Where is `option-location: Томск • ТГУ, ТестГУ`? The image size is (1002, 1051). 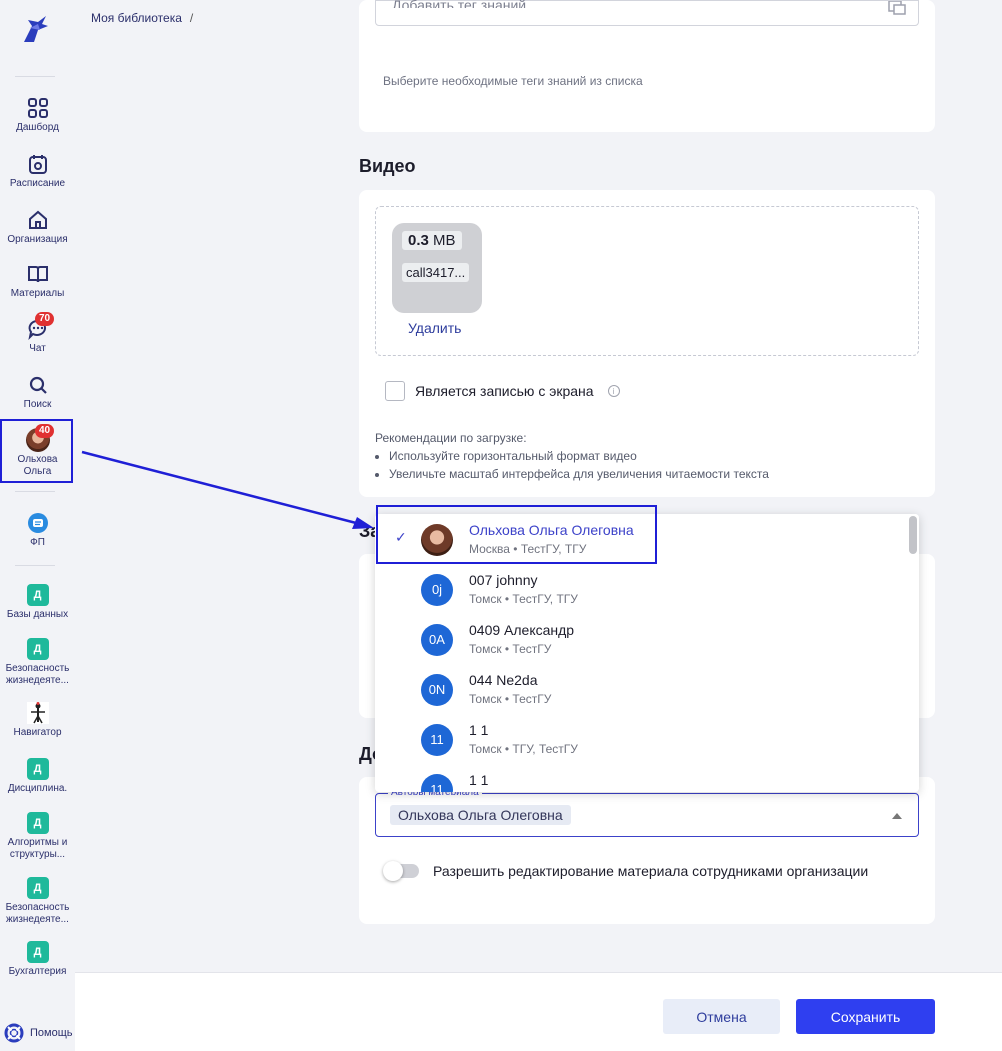
option-location: Томск • ТГУ, ТестГУ is located at coordinates (523, 749).